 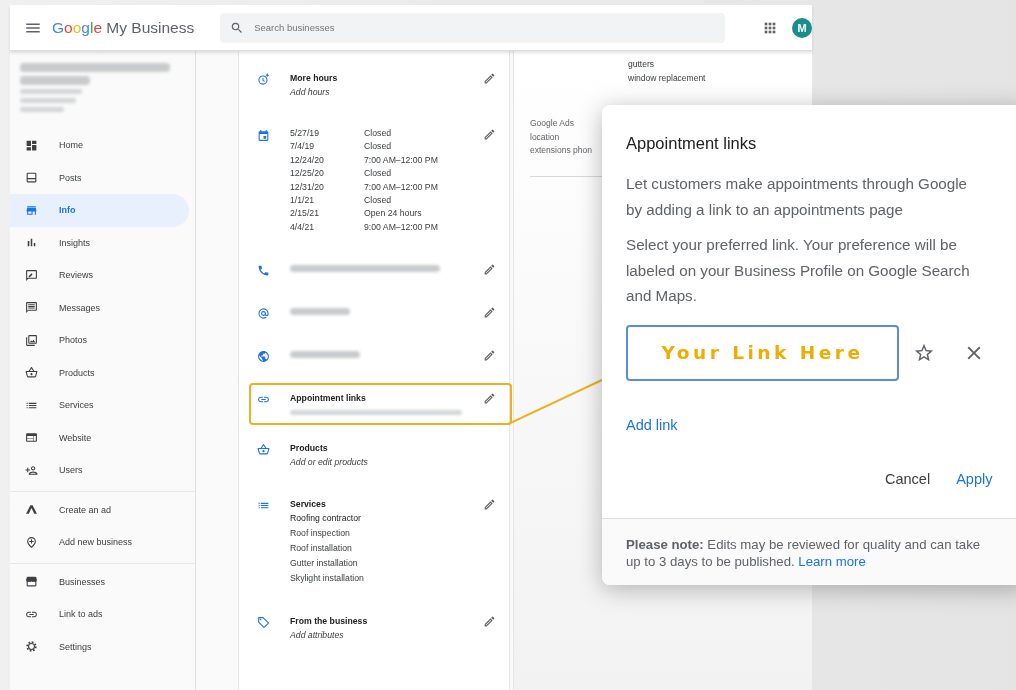 What do you see at coordinates (798, 270) in the screenshot?
I see `dialog-text: Select your preferred link. Your preference will be labeled on your Business Profile on Google Search and Maps.` at bounding box center [798, 270].